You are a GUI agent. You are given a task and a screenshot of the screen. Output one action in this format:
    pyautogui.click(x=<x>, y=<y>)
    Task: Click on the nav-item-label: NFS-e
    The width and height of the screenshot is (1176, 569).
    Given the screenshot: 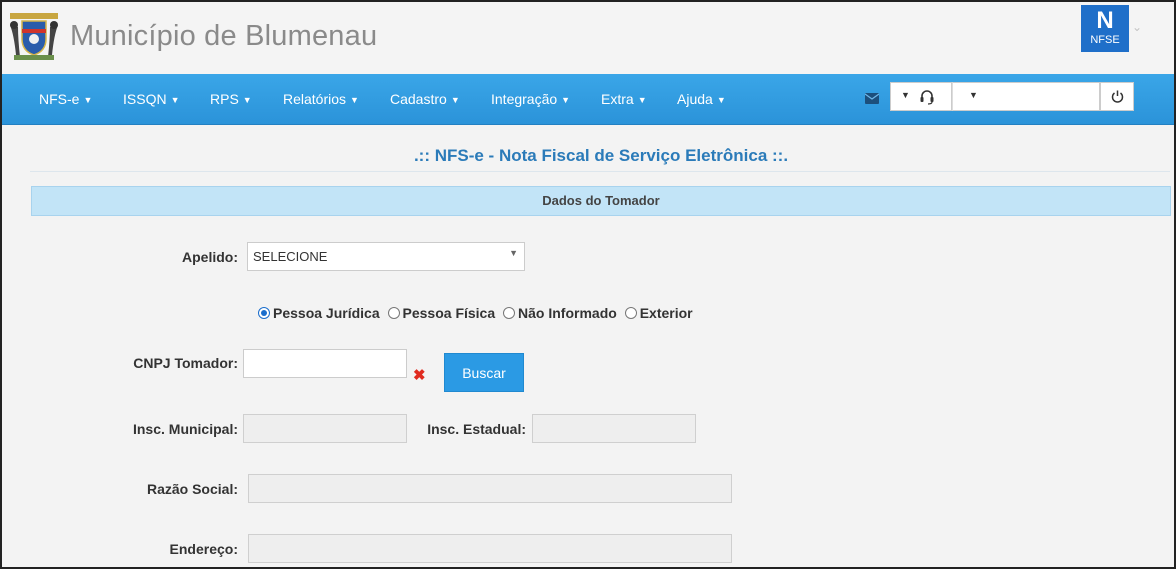 What is the action you would take?
    pyautogui.click(x=59, y=99)
    